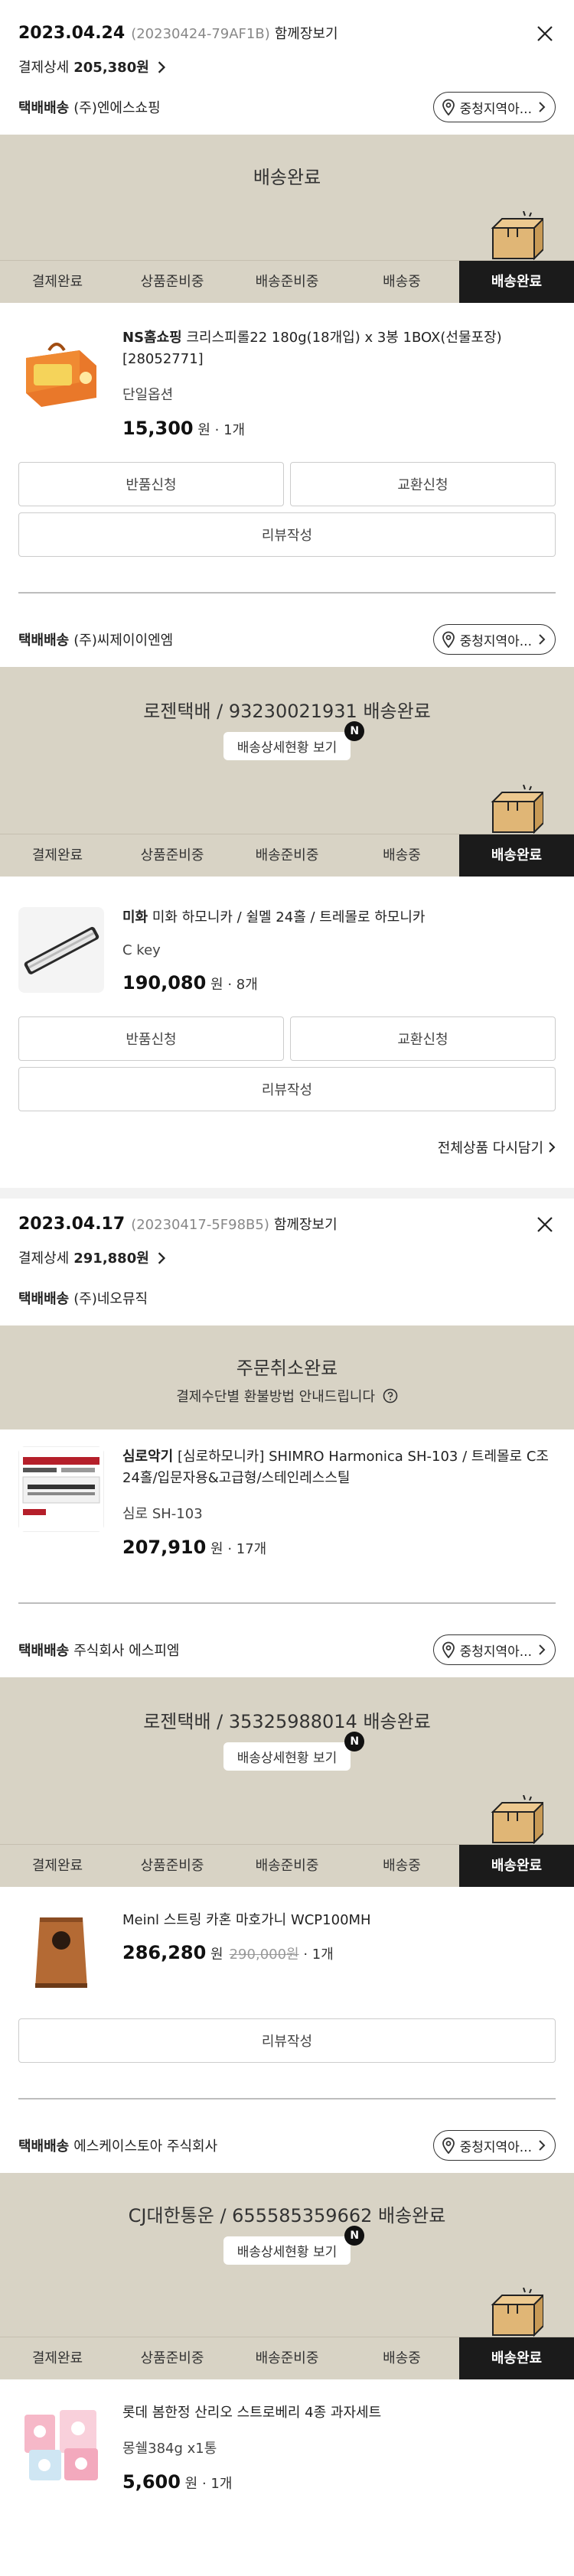 Image resolution: width=574 pixels, height=2576 pixels. I want to click on product-option: 심로 SH-103, so click(162, 1514).